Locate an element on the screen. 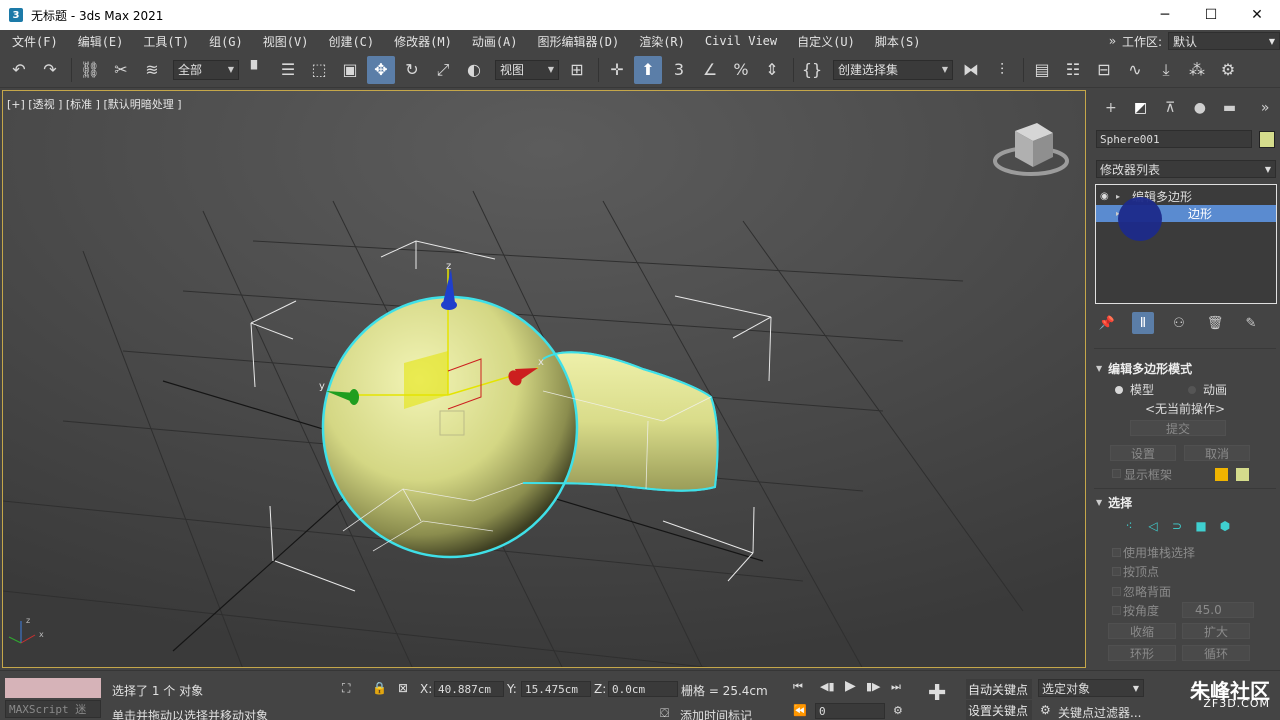 This screenshot has height=720, width=1280. play-icon: ▶ is located at coordinates (850, 686).